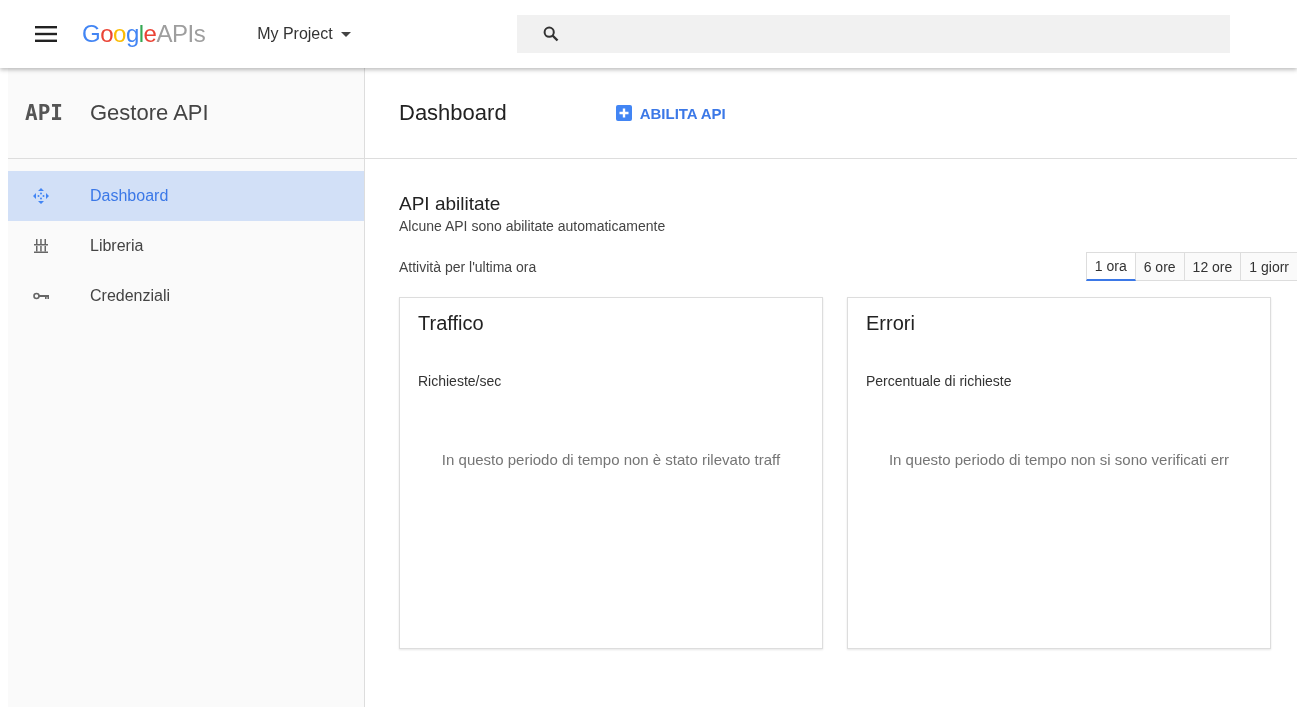 The height and width of the screenshot is (707, 1297). Describe the element at coordinates (1213, 266) in the screenshot. I see `time-range-tab: 12 ore` at that location.